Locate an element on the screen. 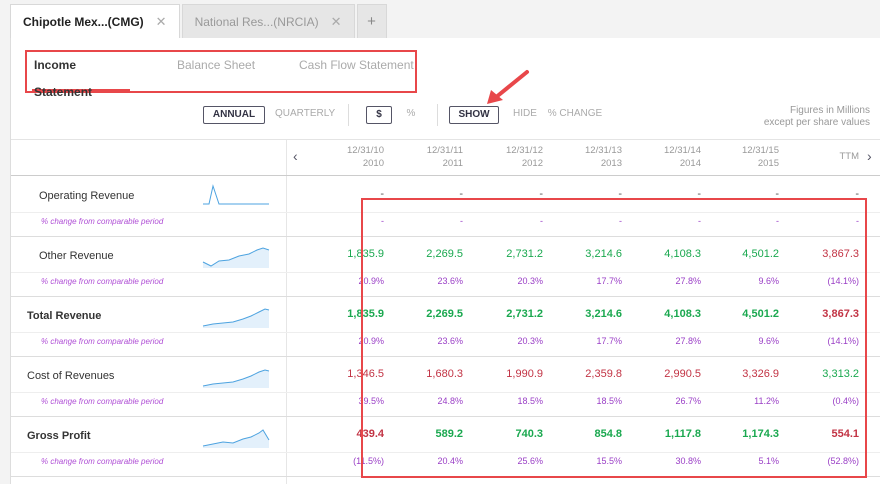 Image resolution: width=880 pixels, height=484 pixels. period-header: TTM is located at coordinates (824, 153).